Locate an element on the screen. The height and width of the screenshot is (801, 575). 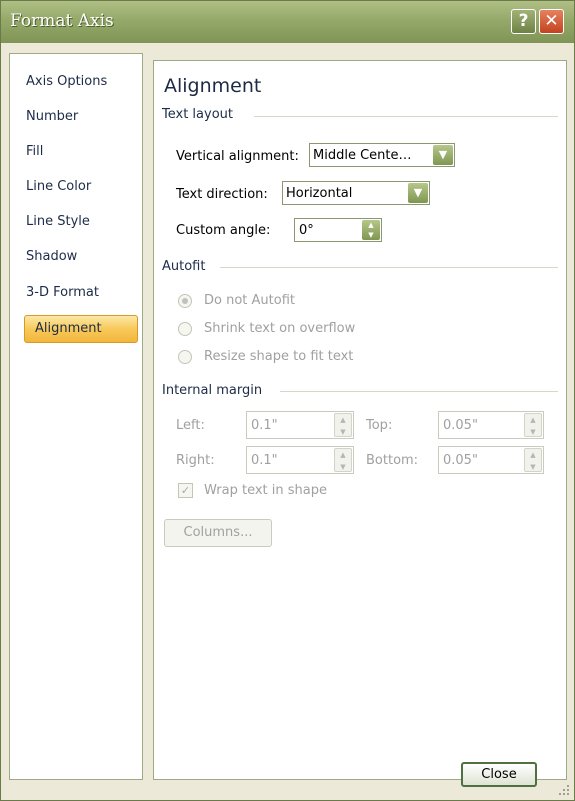
custom-angle-value: 0° is located at coordinates (306, 230).